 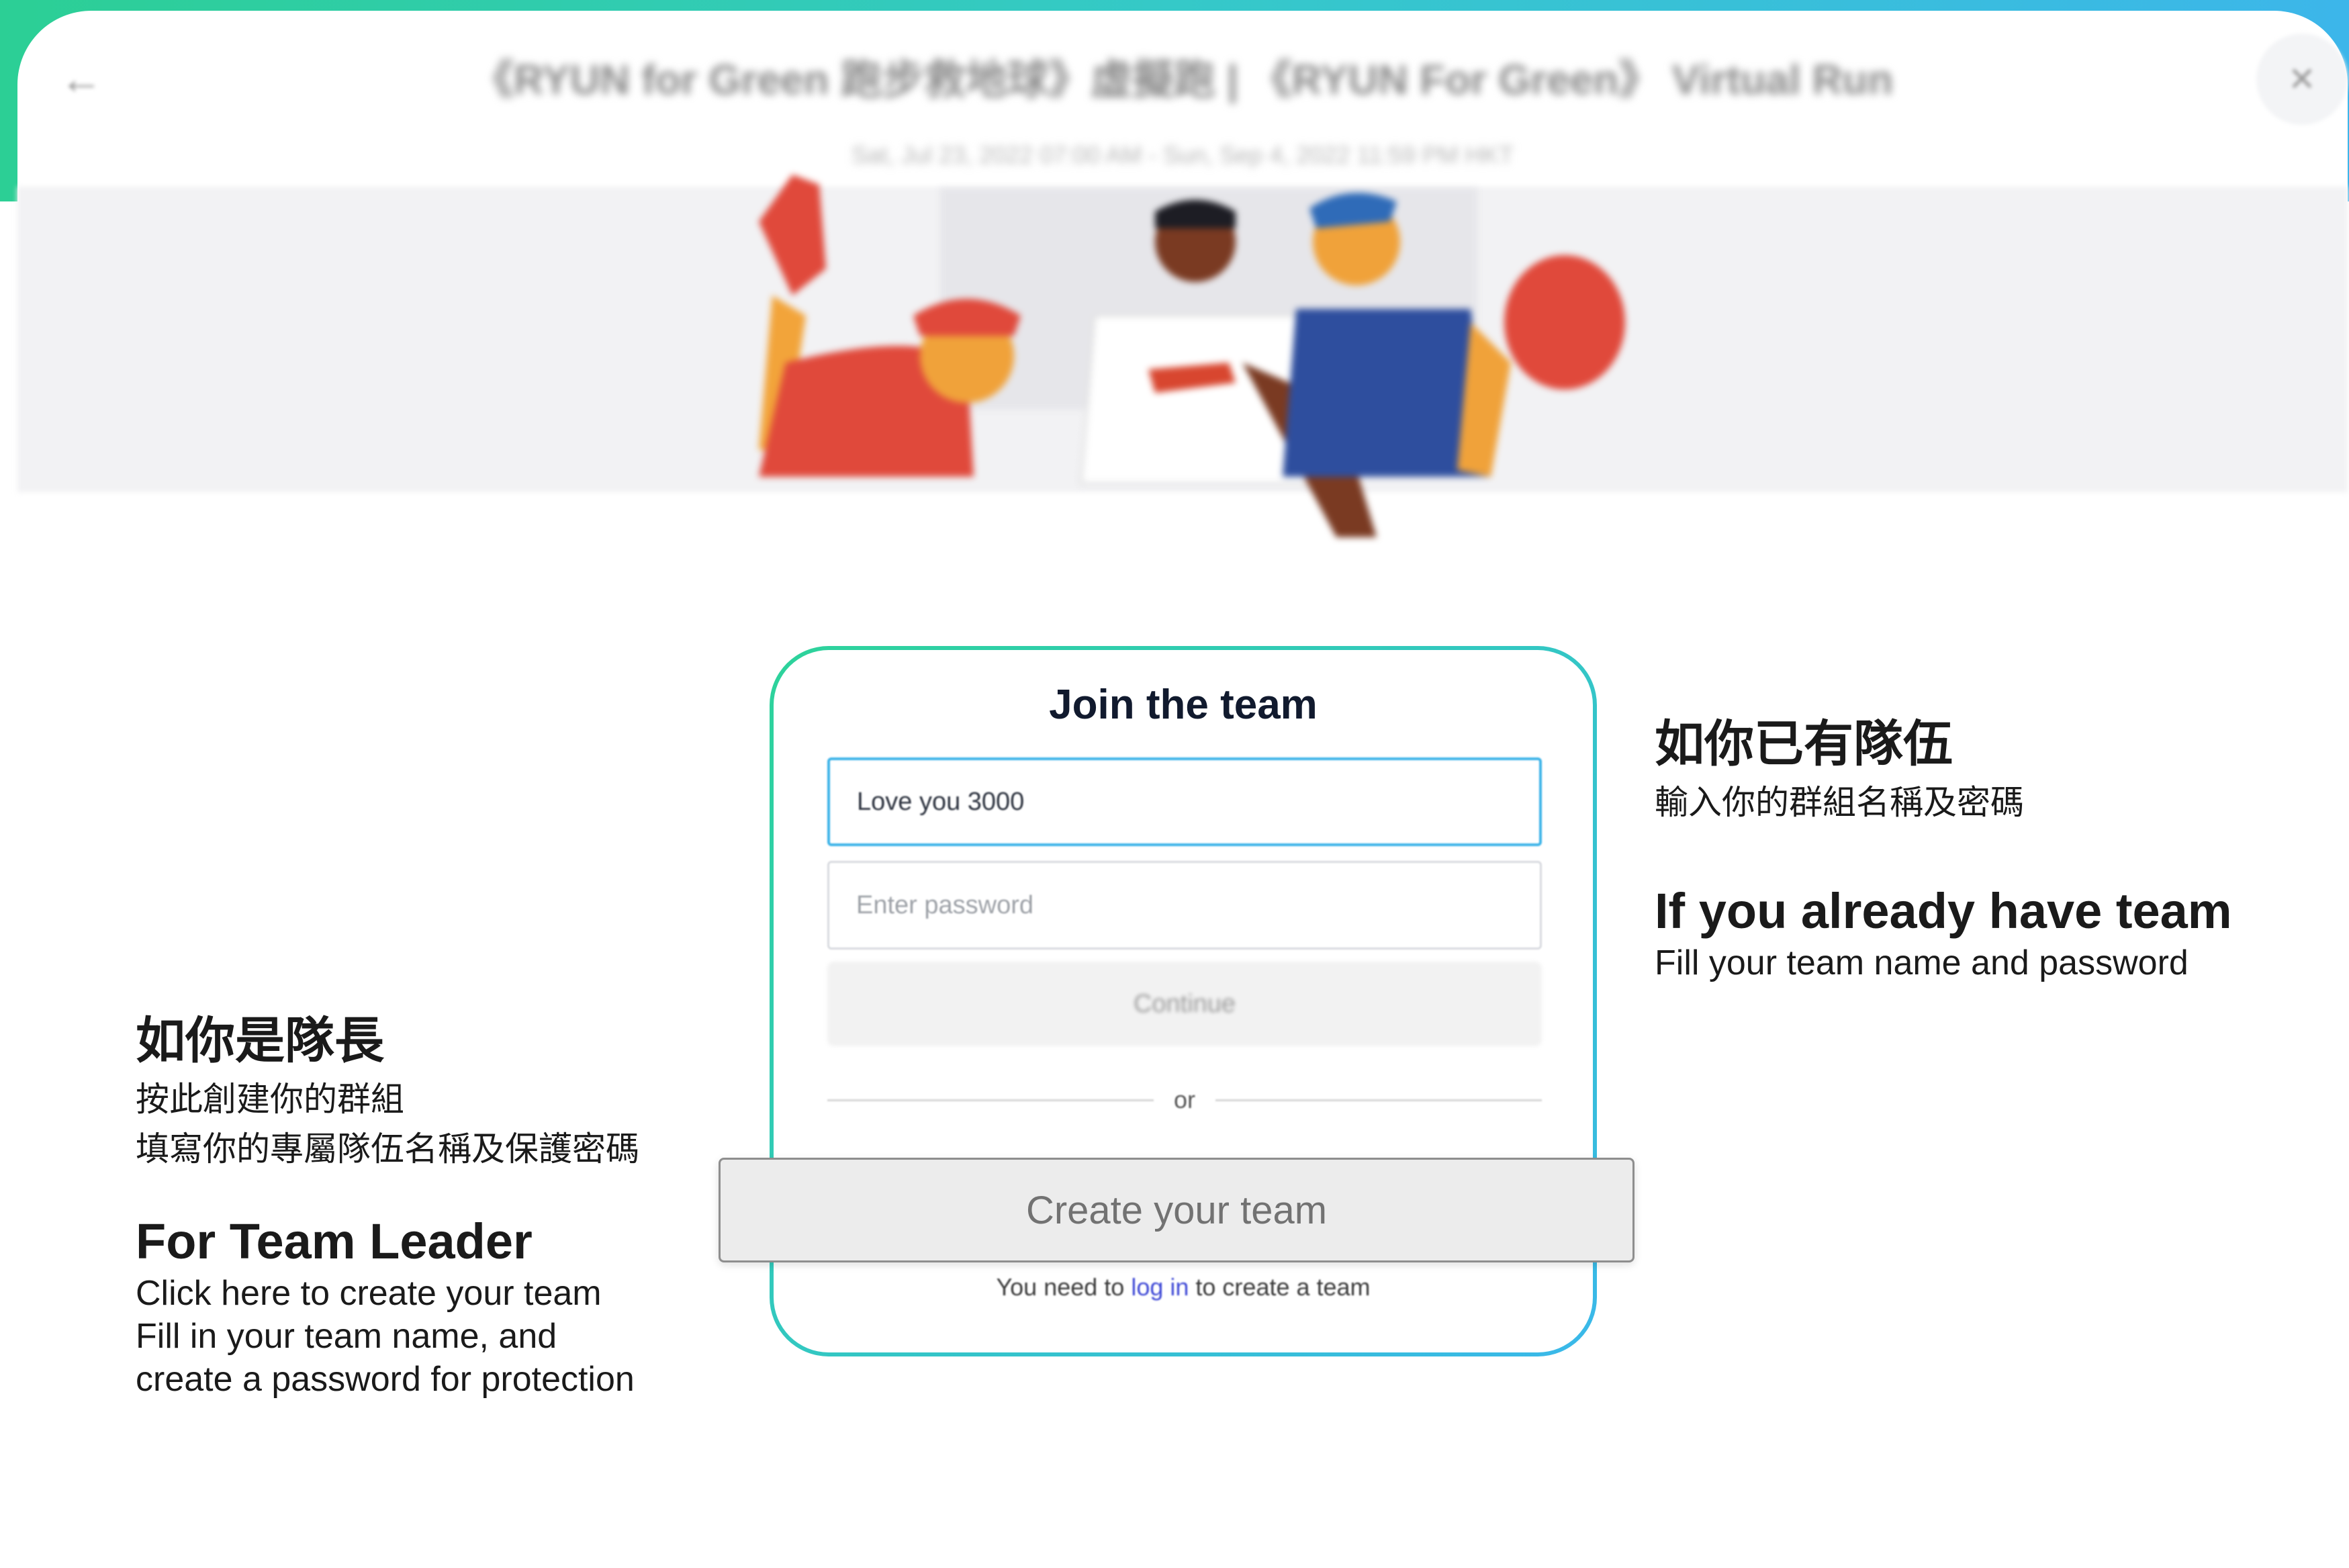 I want to click on login-note-prefix: You need to, so click(x=1060, y=1287).